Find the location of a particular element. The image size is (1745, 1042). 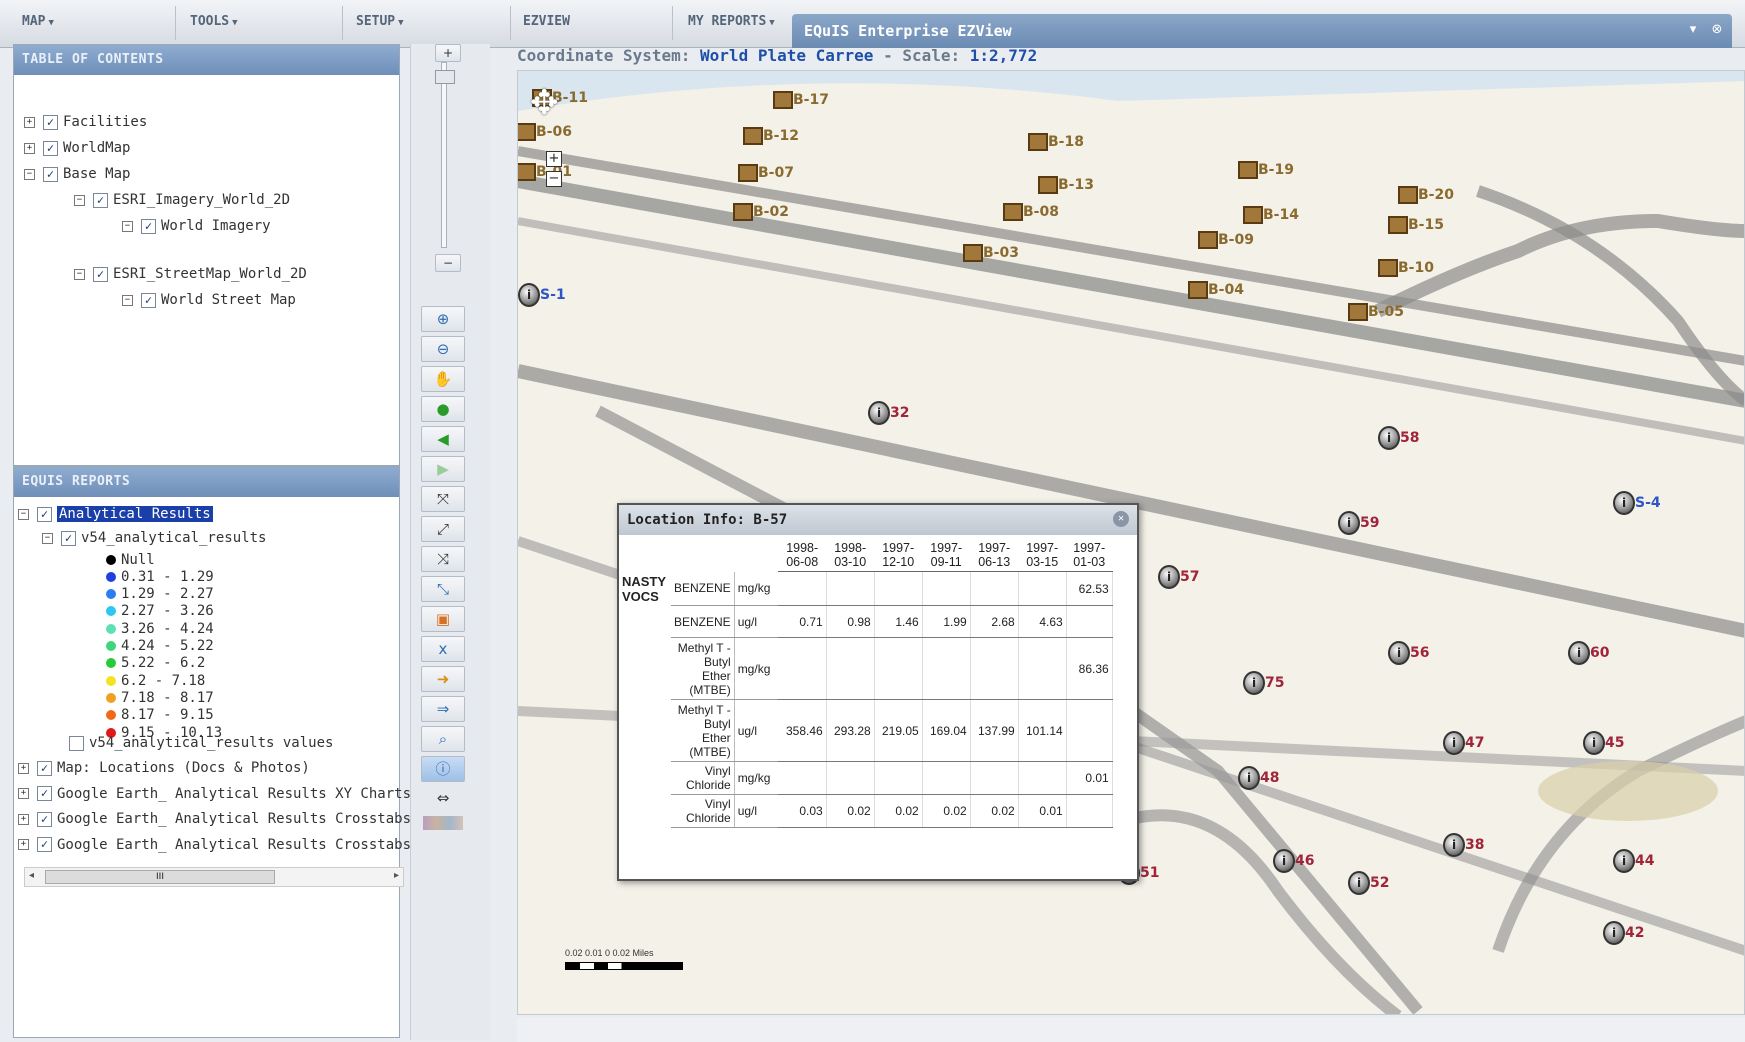

previous-extent-icon: ◀ is located at coordinates (443, 439).